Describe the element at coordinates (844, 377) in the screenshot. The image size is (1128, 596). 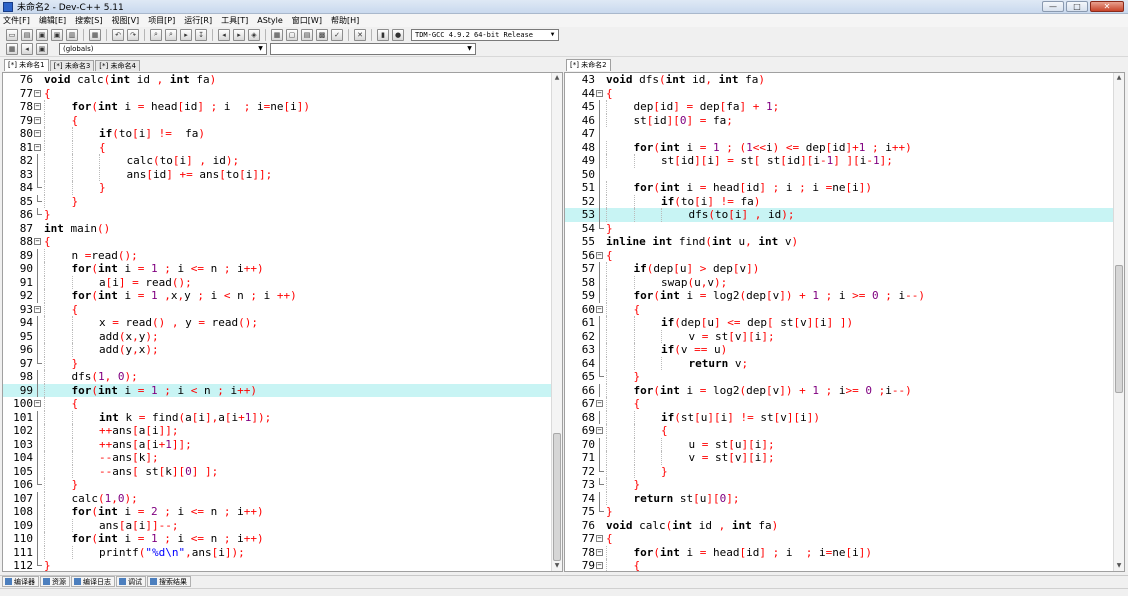
I see `code-line: 65 }` at that location.